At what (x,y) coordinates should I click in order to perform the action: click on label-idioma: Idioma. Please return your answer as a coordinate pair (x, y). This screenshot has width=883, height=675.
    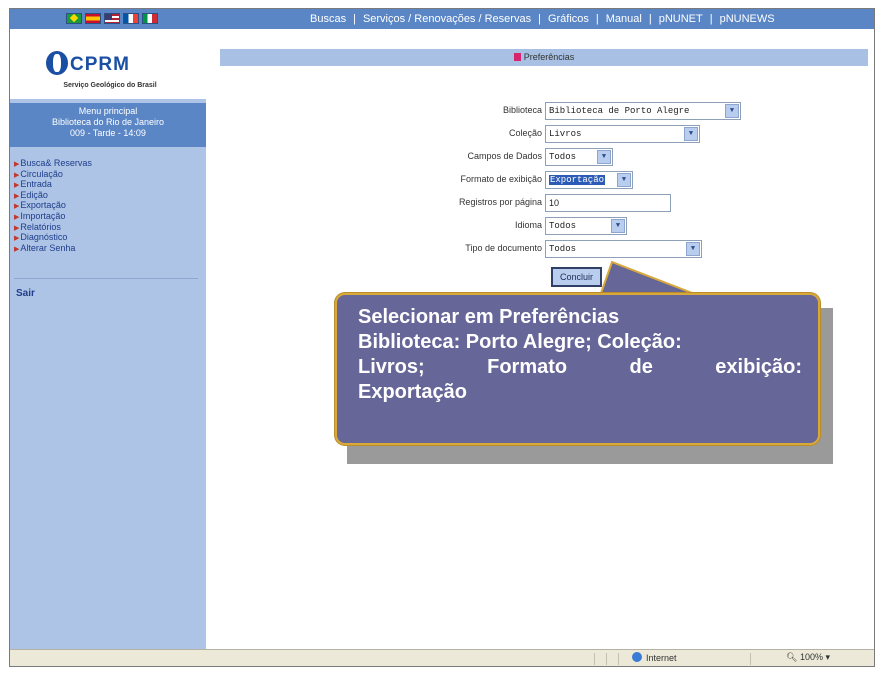
    Looking at the image, I should click on (528, 225).